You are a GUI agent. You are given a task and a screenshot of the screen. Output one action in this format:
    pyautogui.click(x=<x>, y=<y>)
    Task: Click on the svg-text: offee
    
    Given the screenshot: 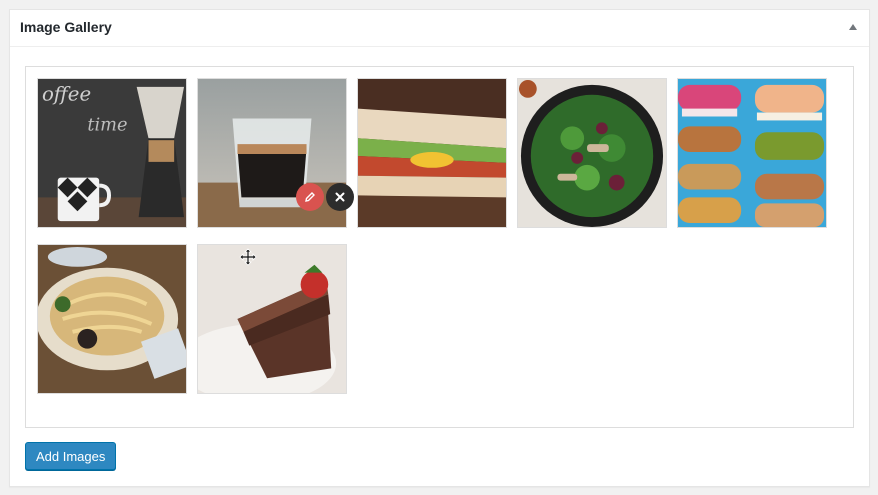 What is the action you would take?
    pyautogui.click(x=66, y=94)
    